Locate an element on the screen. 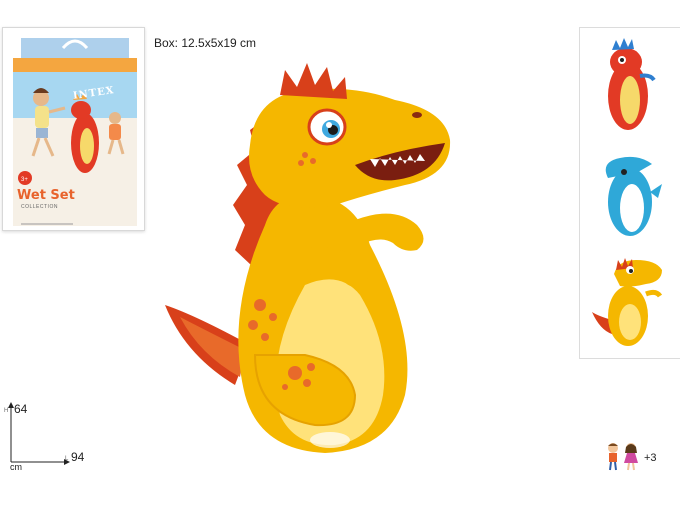  children-age-icon is located at coordinates (623, 457).